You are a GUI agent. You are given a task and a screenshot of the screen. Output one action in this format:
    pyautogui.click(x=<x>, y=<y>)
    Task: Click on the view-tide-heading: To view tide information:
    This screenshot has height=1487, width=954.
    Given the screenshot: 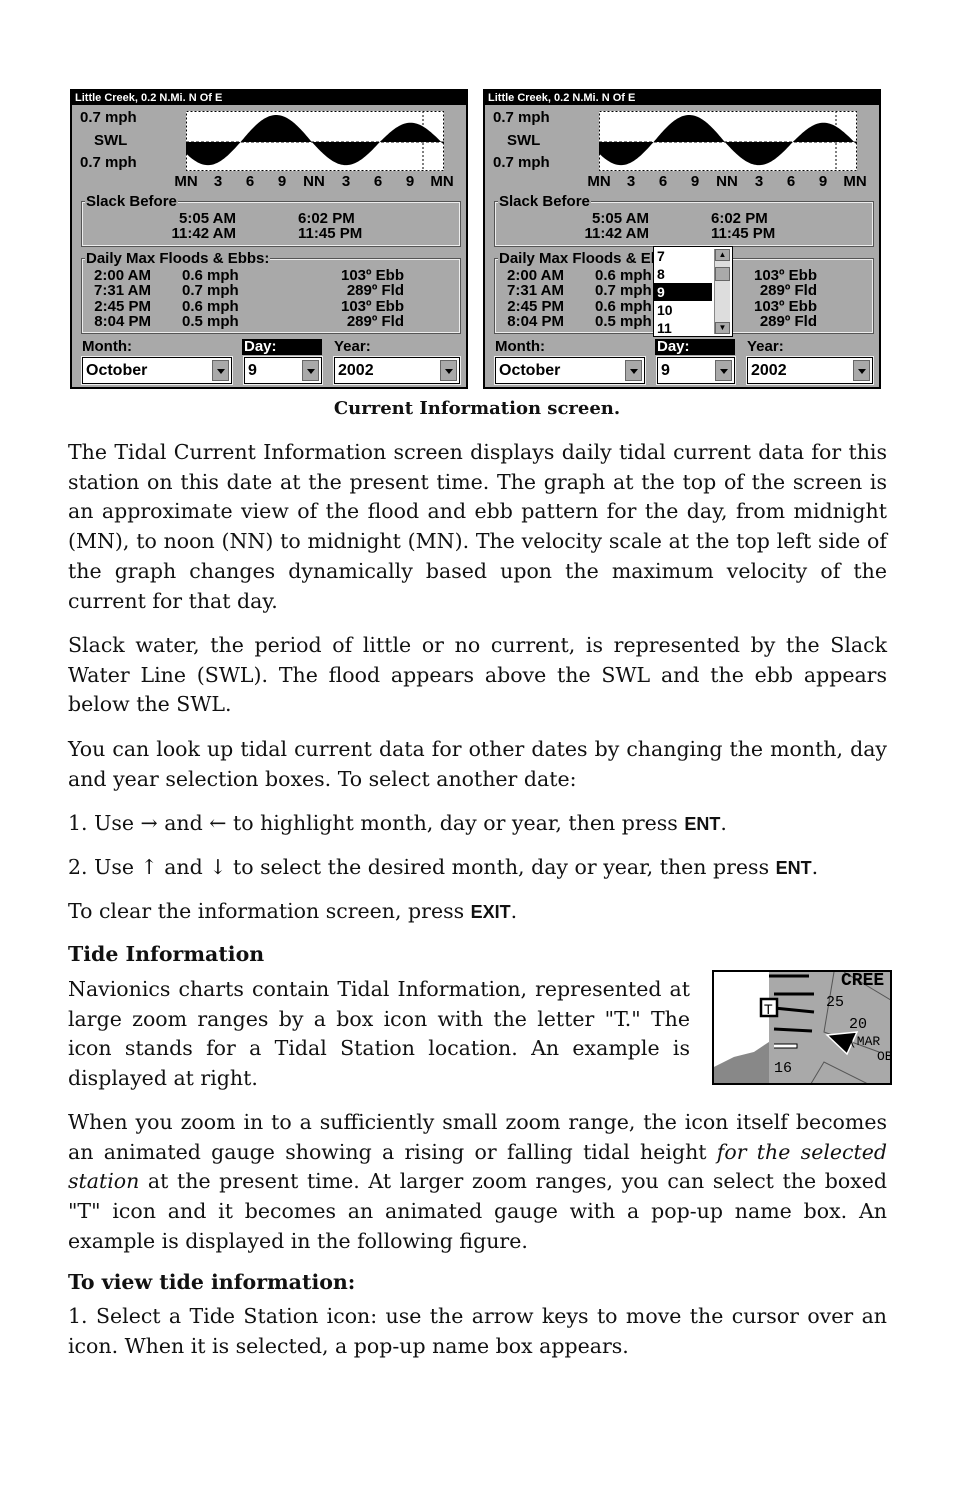 What is the action you would take?
    pyautogui.click(x=212, y=1282)
    